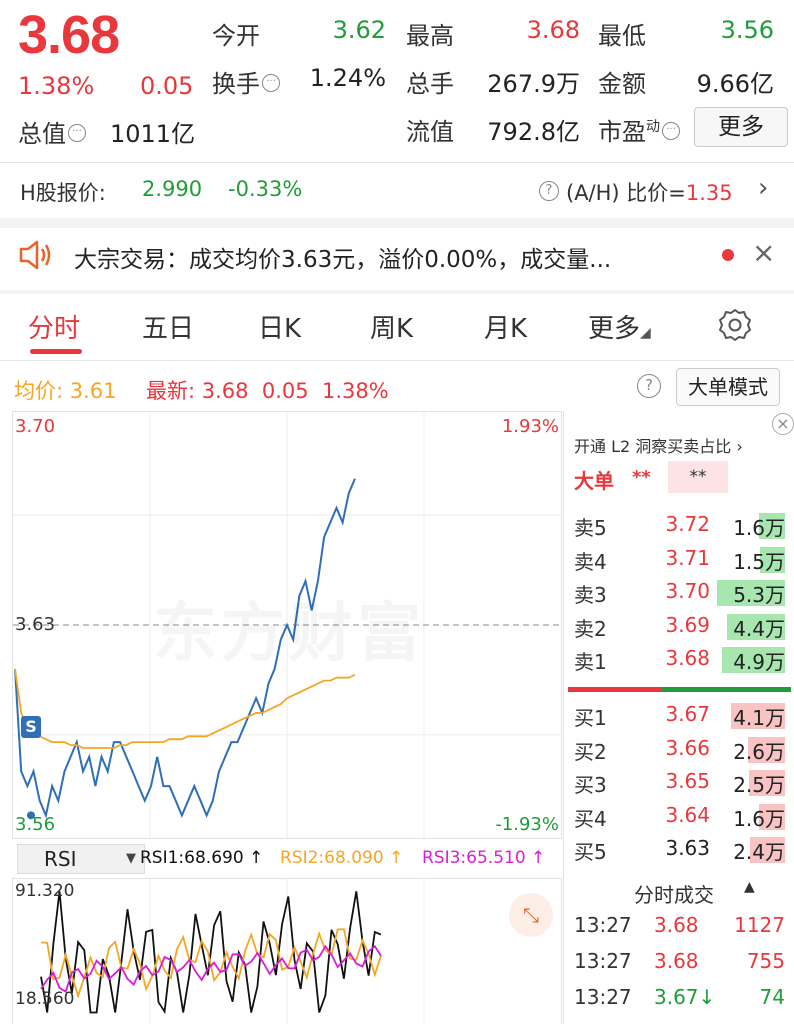 Image resolution: width=794 pixels, height=1024 pixels. I want to click on rsi-chart-svg, so click(232, 951).